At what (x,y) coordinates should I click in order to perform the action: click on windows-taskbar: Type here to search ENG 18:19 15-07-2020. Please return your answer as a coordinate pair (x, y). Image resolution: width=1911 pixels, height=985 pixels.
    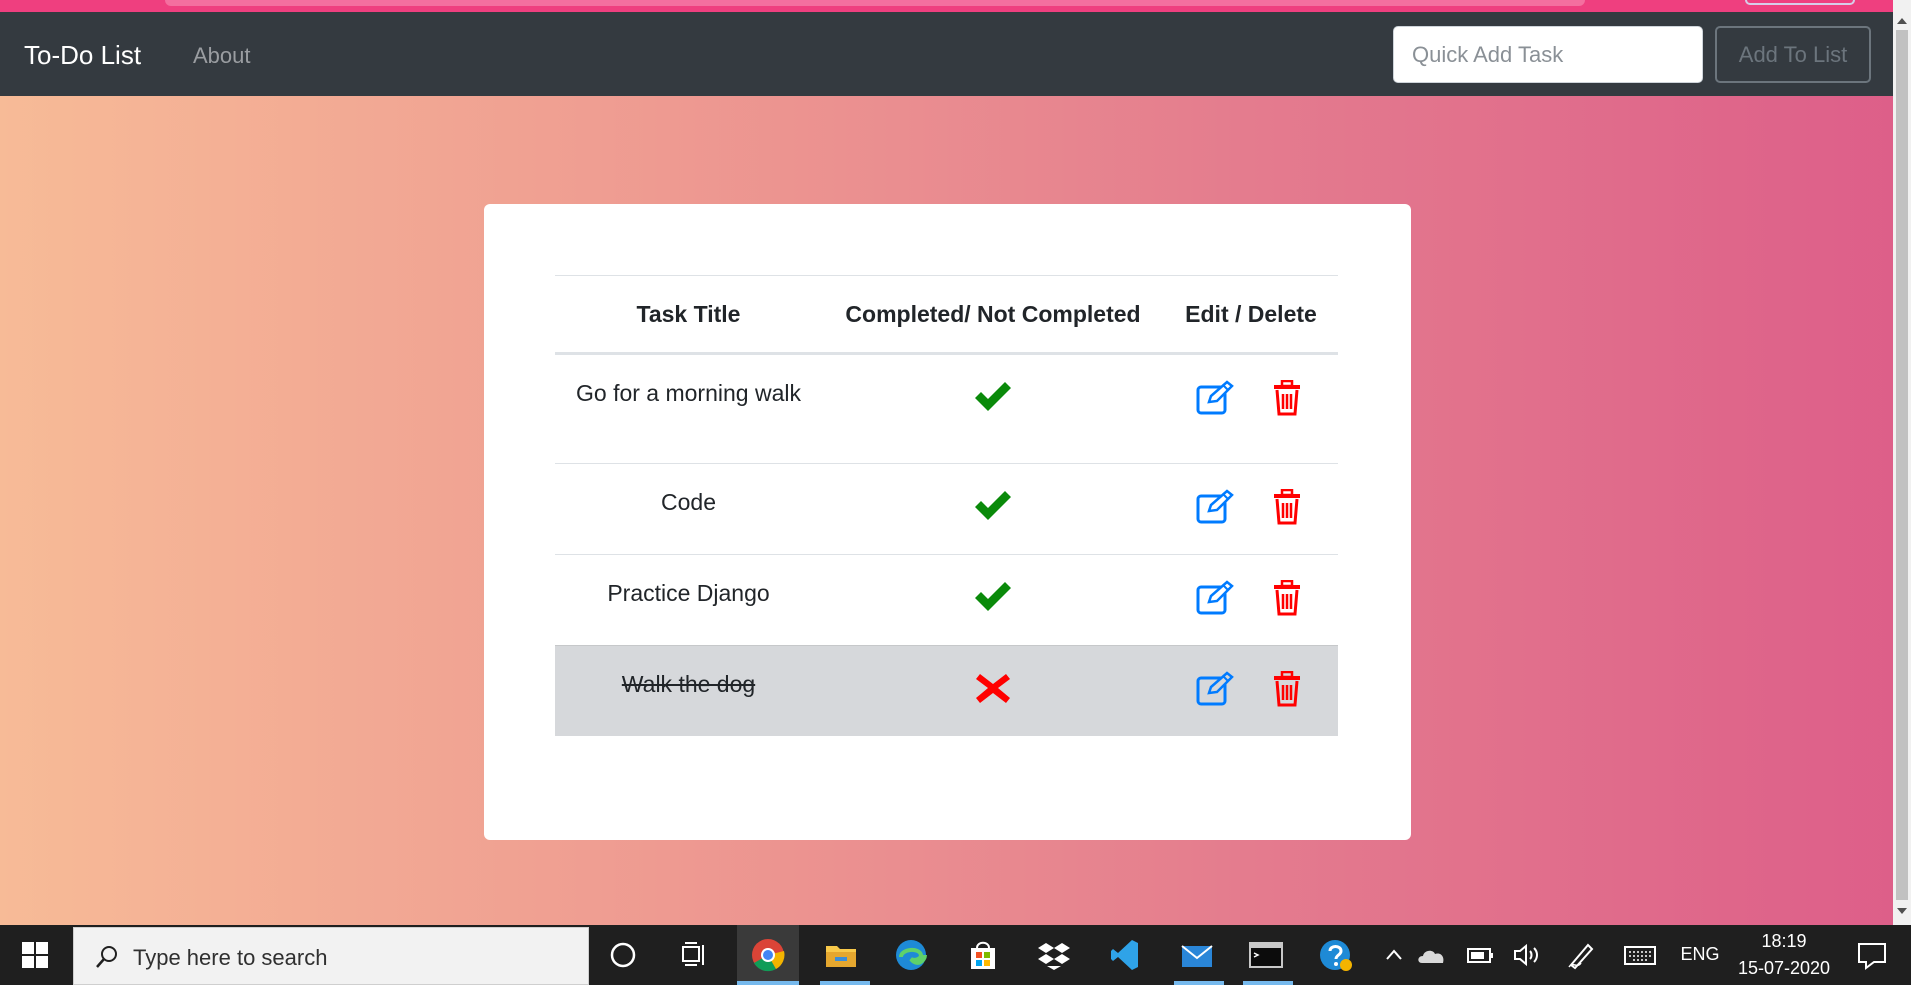
    Looking at the image, I should click on (955, 955).